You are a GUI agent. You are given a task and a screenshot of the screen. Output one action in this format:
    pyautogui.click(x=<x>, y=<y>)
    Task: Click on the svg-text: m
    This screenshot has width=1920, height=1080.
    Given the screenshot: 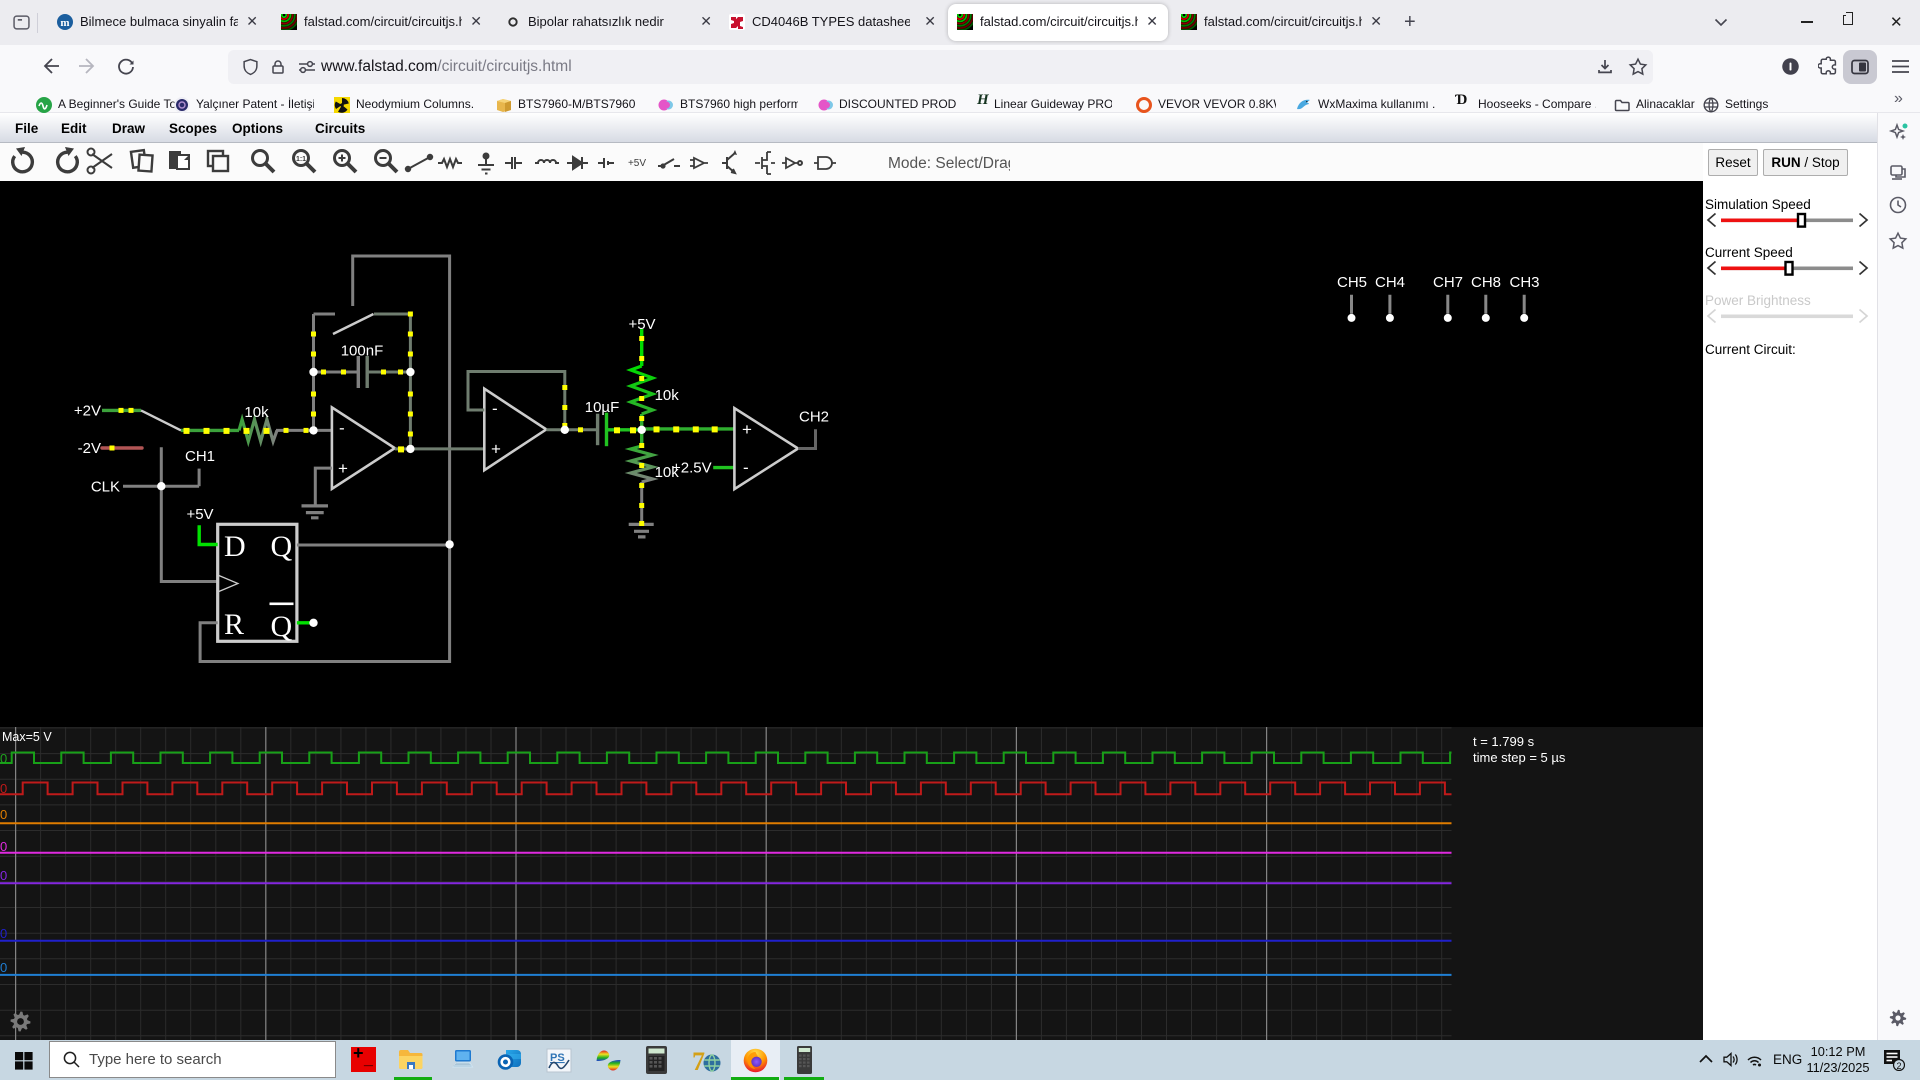 What is the action you would take?
    pyautogui.click(x=64, y=23)
    